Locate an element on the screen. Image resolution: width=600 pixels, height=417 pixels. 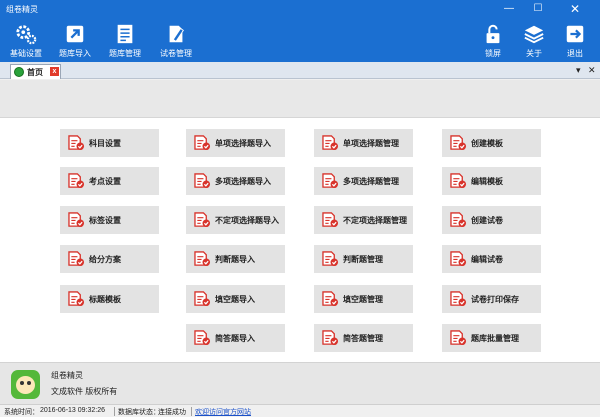
paper-manage-button: 试卷管理 is located at coordinates (176, 40).